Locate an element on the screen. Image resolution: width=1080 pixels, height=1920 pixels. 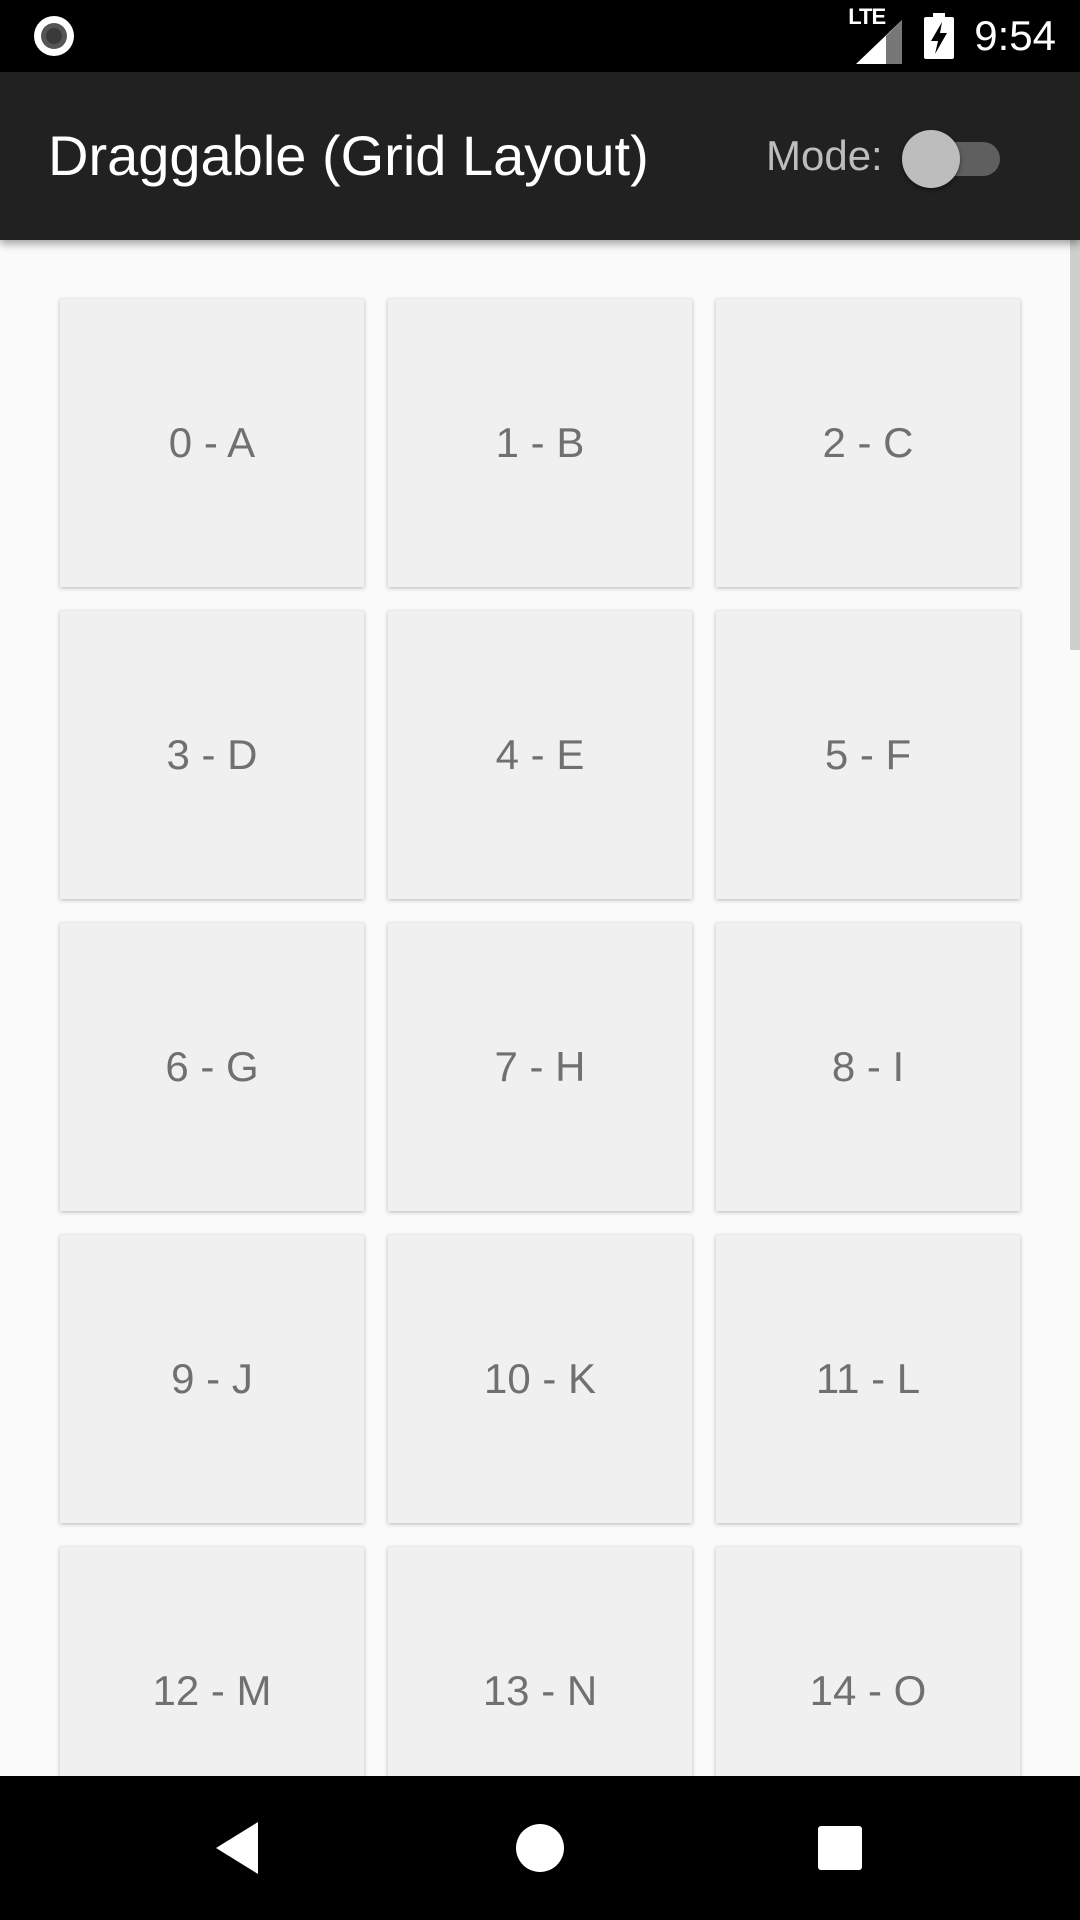
grid-item: 4 - E is located at coordinates (540, 755).